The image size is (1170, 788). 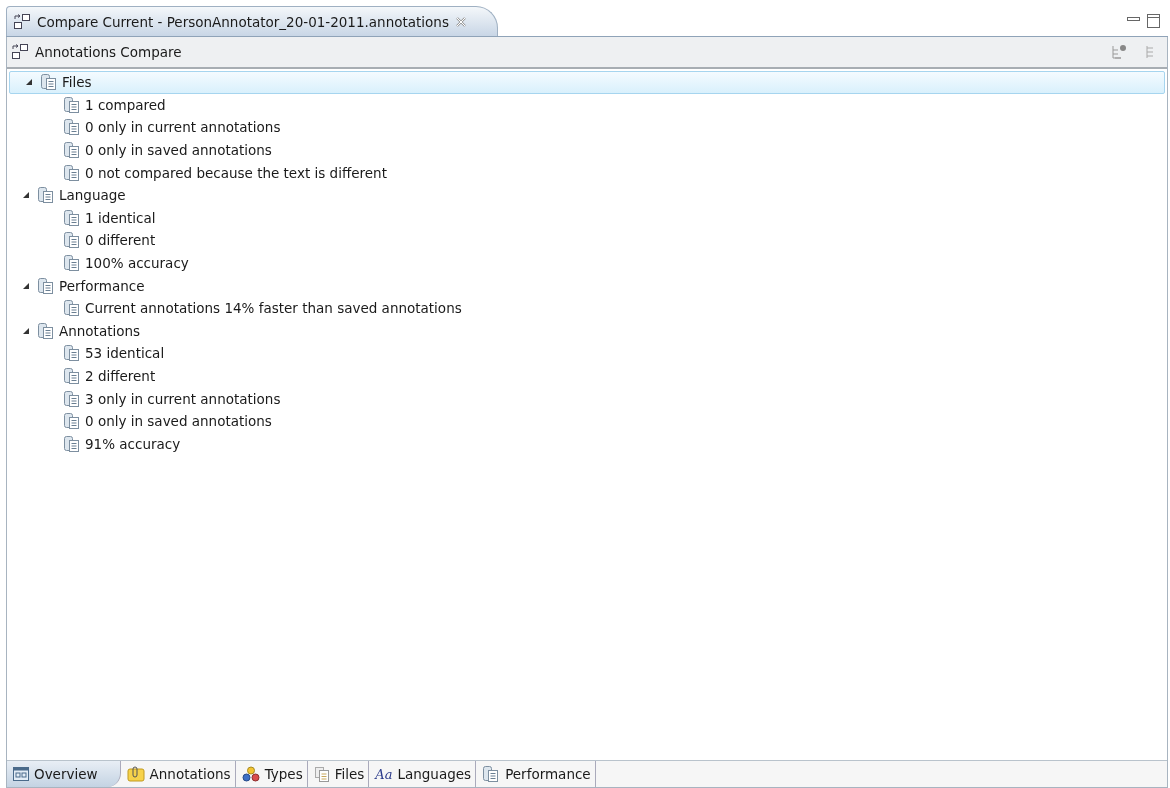 What do you see at coordinates (102, 285) in the screenshot?
I see `tree-item: Performance` at bounding box center [102, 285].